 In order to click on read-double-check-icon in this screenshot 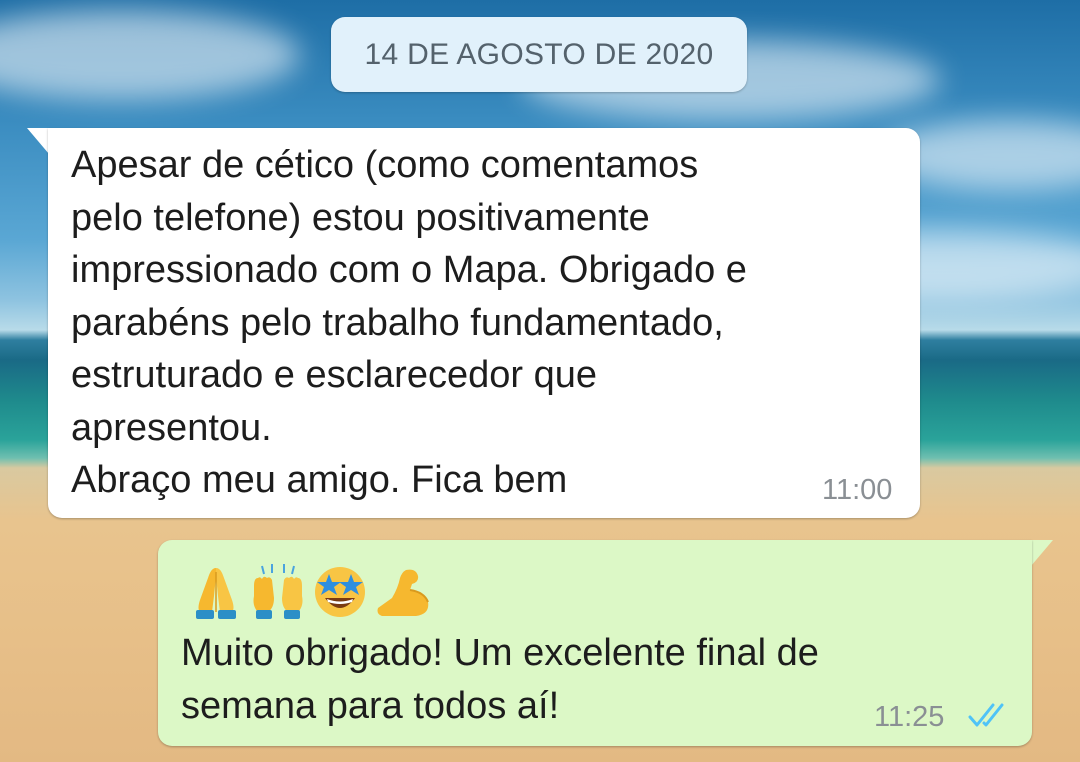, I will do `click(986, 715)`.